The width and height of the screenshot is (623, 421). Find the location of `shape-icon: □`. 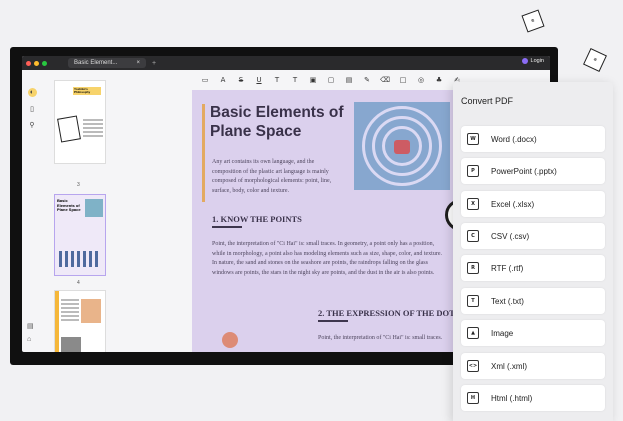

shape-icon: □ is located at coordinates (403, 80).